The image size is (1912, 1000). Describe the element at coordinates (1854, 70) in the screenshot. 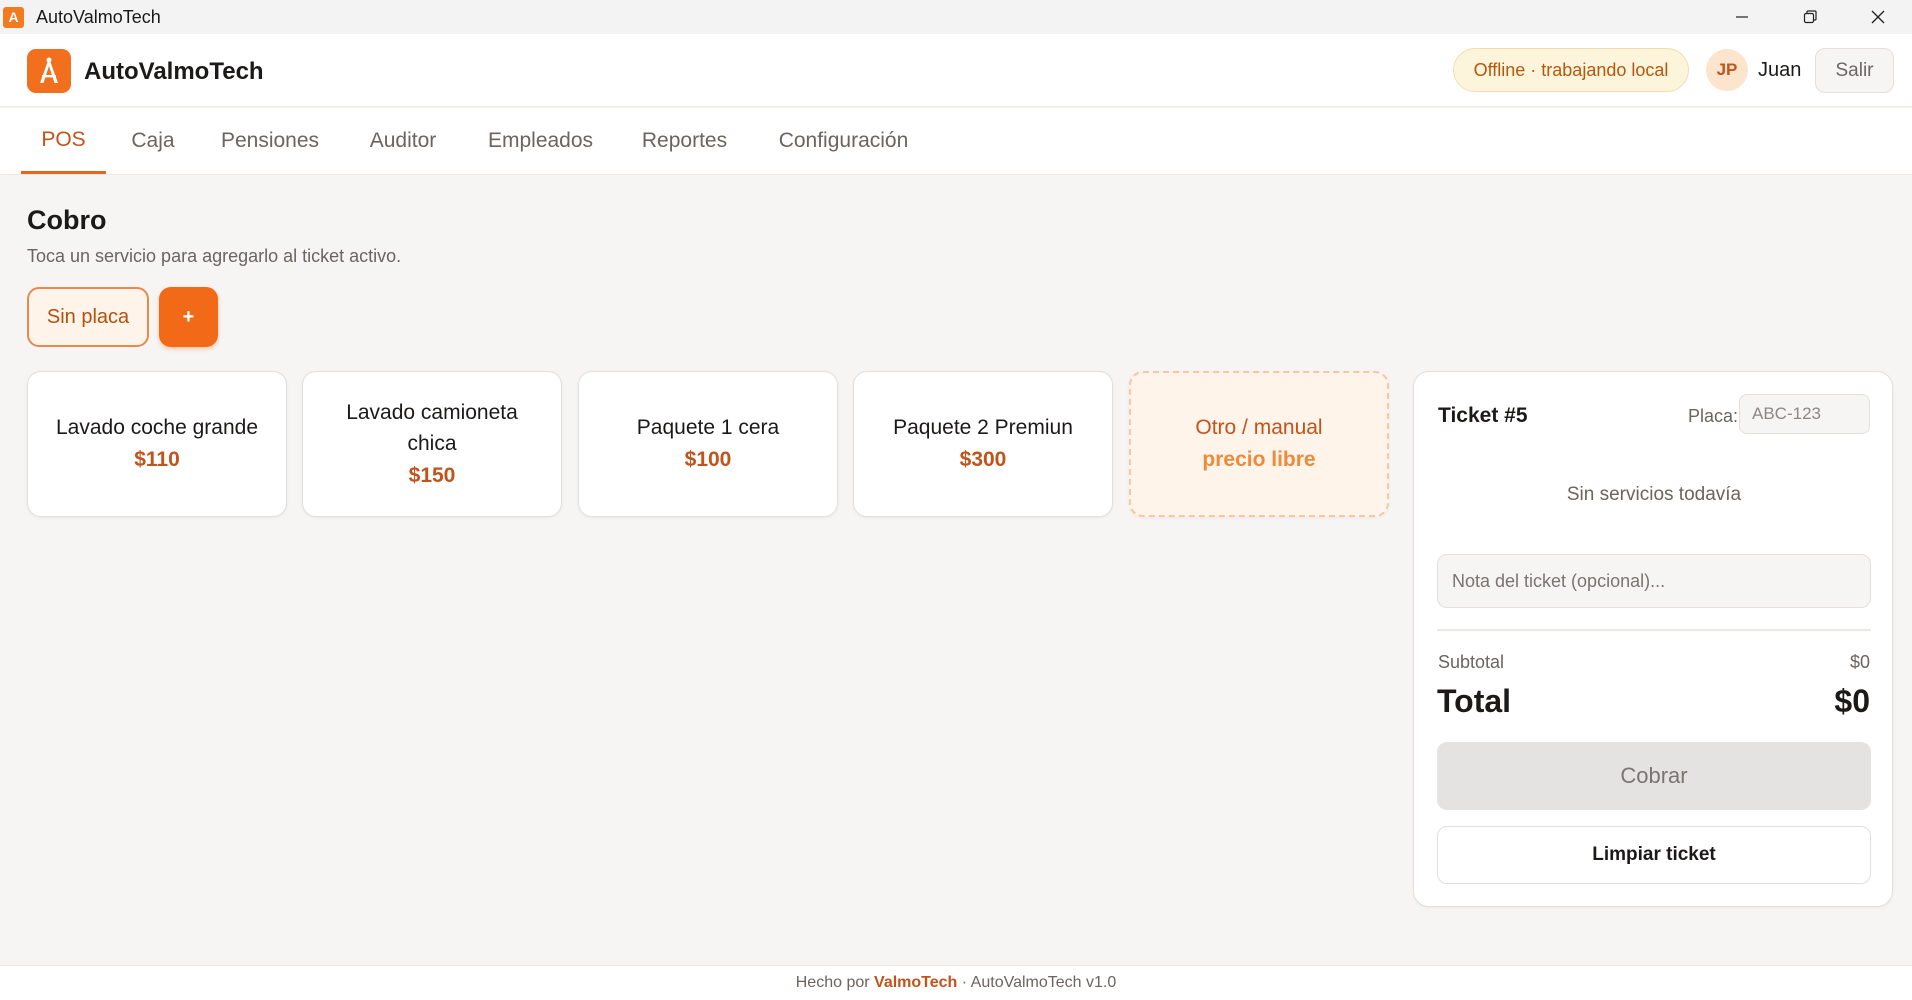

I see `logout-button: Salir` at that location.